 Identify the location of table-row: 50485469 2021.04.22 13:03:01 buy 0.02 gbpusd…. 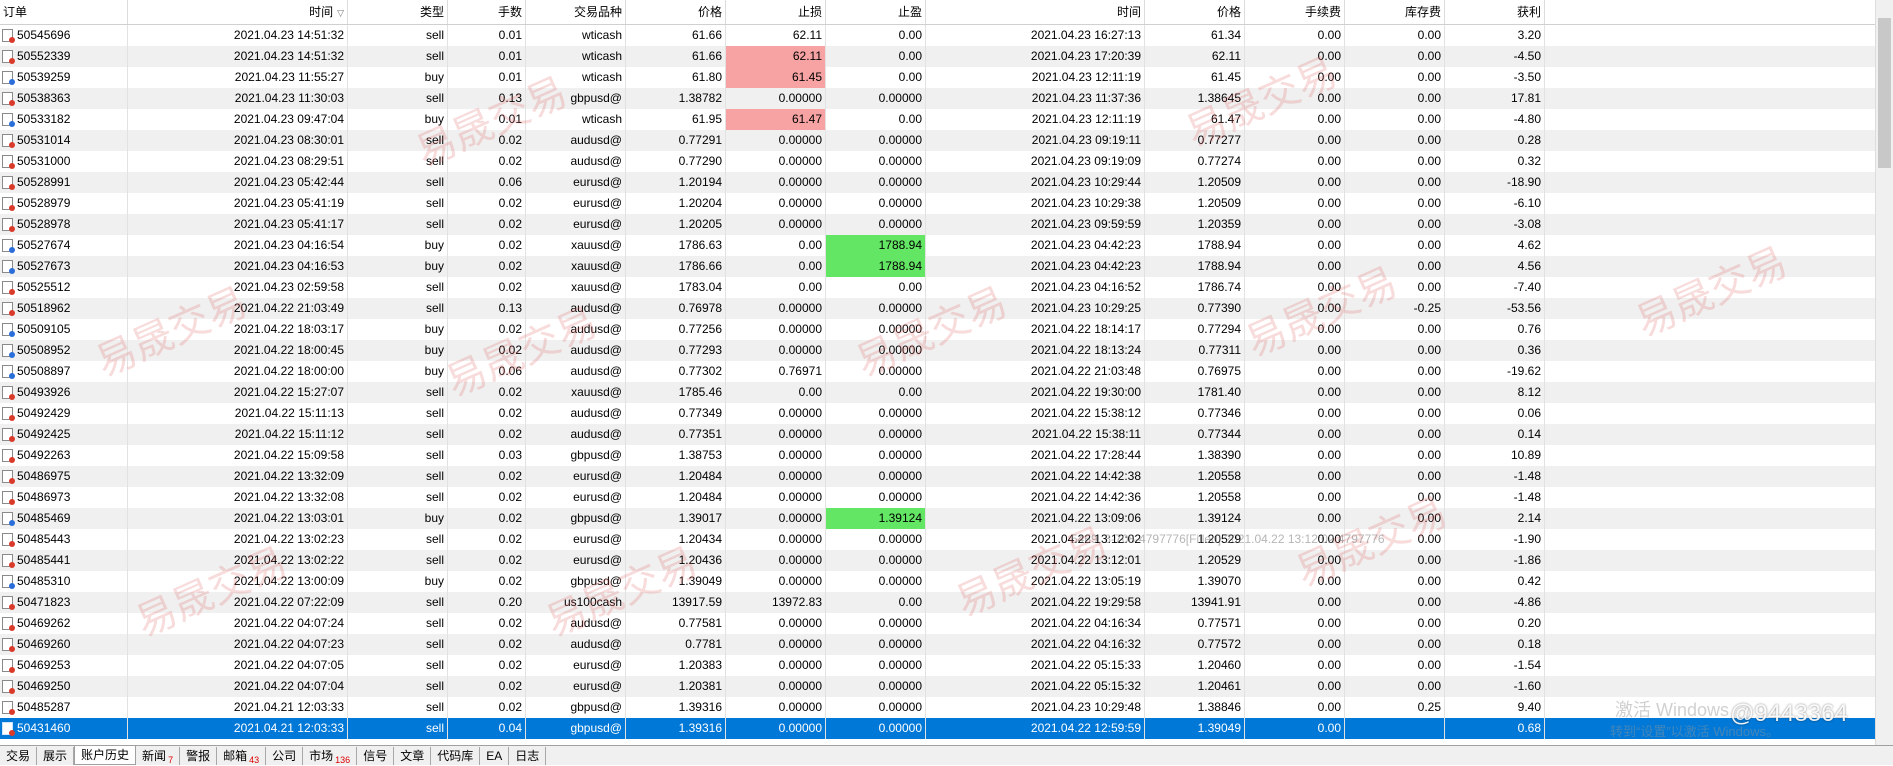
(946, 518).